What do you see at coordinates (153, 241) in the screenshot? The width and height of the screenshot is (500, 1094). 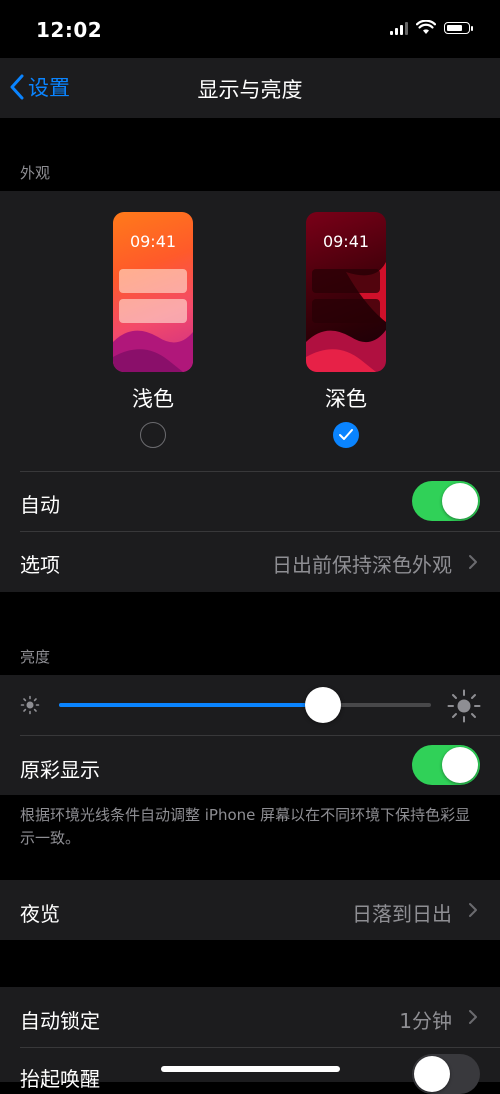 I see `light-preview-time: 09:41` at bounding box center [153, 241].